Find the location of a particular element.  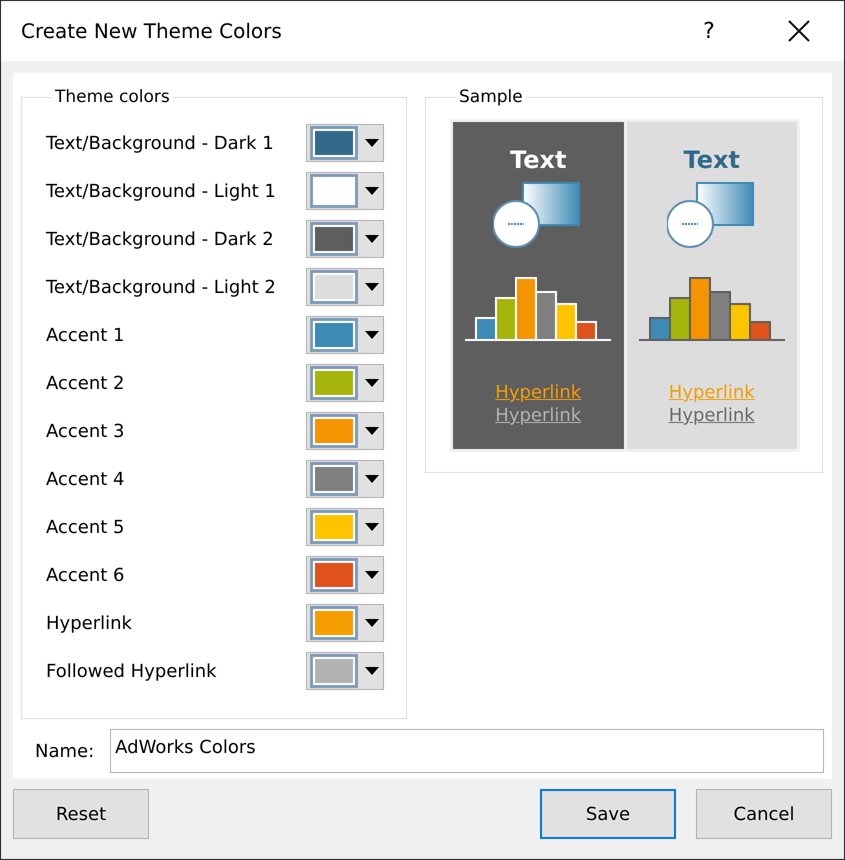

color-label: Accent 4 is located at coordinates (85, 479).